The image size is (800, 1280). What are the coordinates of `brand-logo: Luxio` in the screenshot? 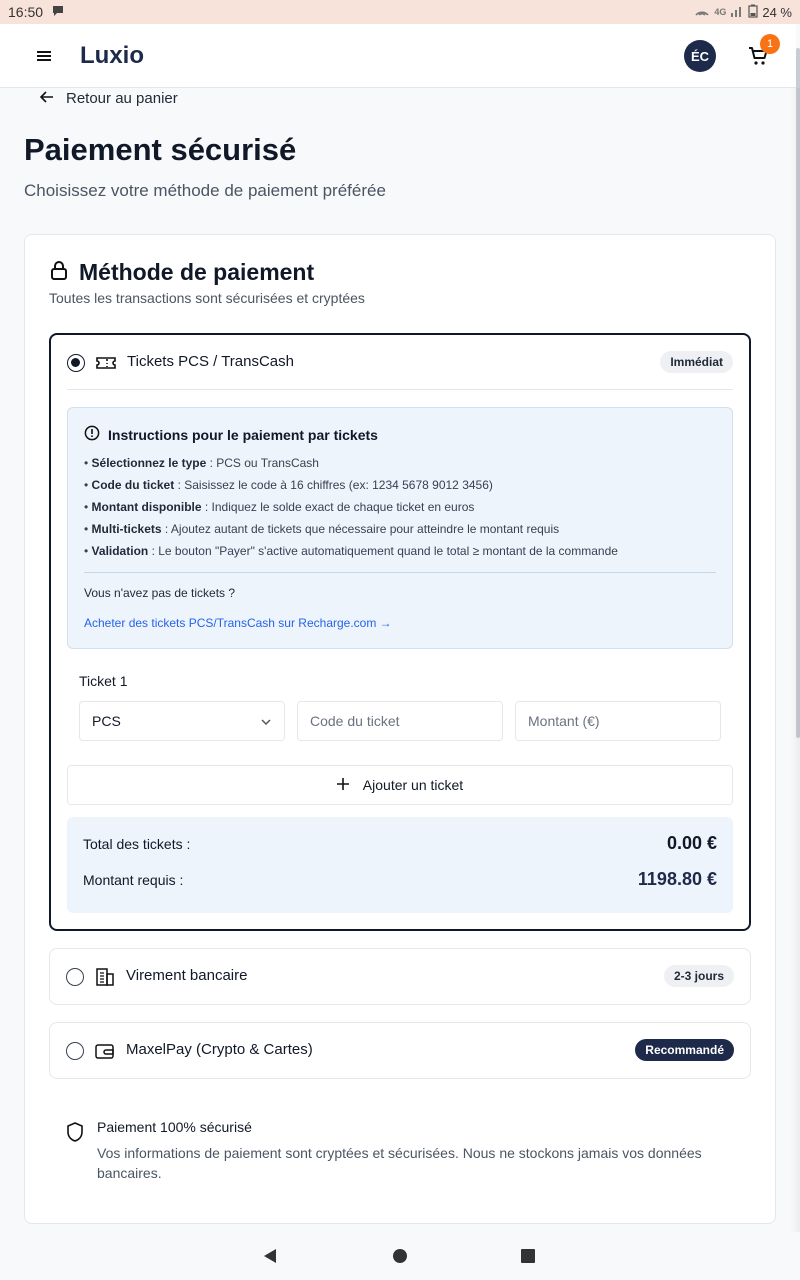 It's located at (112, 56).